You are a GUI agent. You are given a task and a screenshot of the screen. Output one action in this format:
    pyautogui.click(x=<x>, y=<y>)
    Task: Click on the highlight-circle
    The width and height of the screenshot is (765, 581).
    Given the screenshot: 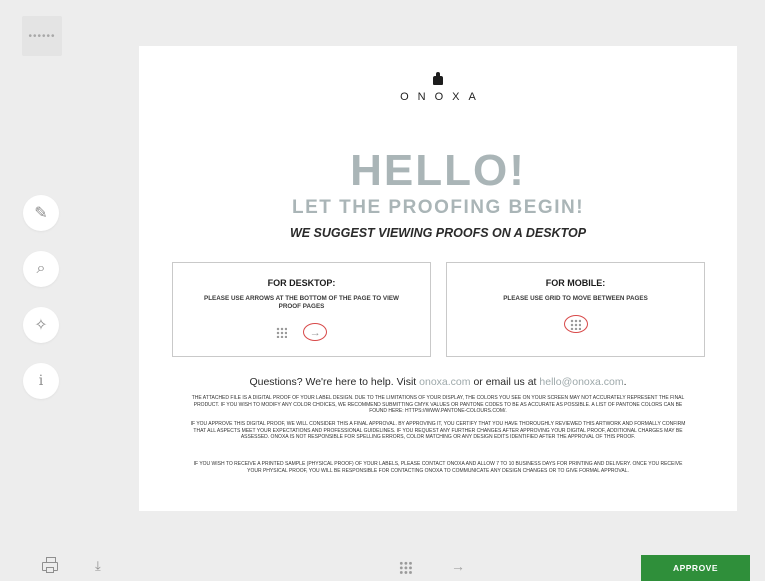 What is the action you would take?
    pyautogui.click(x=575, y=324)
    